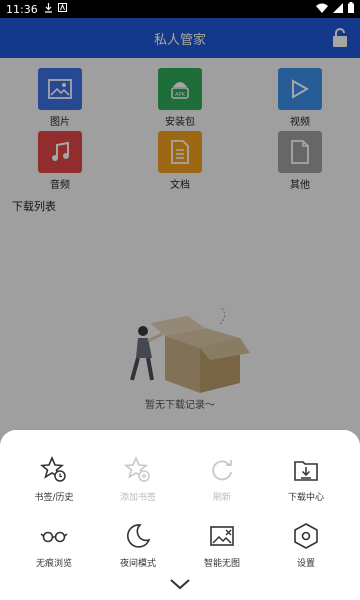 This screenshot has width=360, height=600. Describe the element at coordinates (48, 9) in the screenshot. I see `download-icon` at that location.